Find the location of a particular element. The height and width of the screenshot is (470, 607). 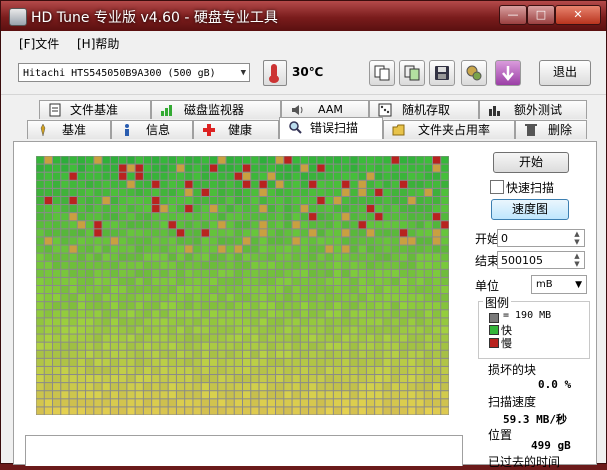

exit-button: 退出 is located at coordinates (565, 73).